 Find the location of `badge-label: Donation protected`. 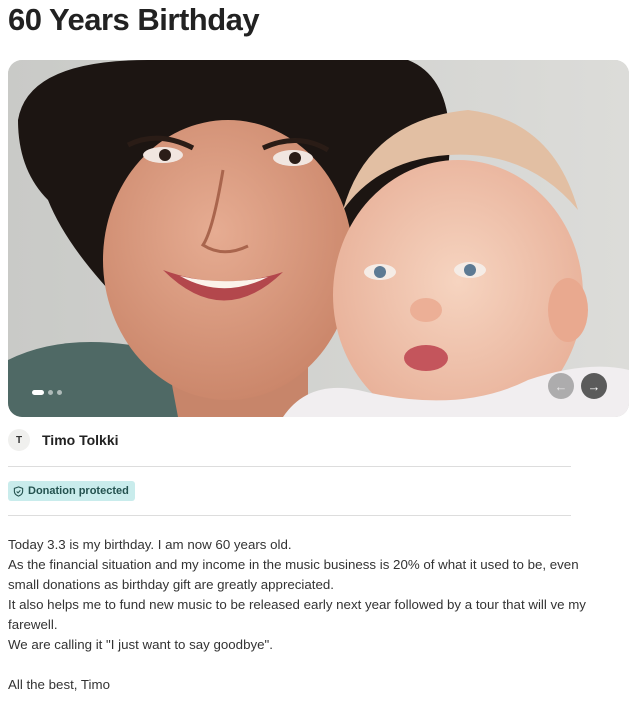

badge-label: Donation protected is located at coordinates (78, 491).